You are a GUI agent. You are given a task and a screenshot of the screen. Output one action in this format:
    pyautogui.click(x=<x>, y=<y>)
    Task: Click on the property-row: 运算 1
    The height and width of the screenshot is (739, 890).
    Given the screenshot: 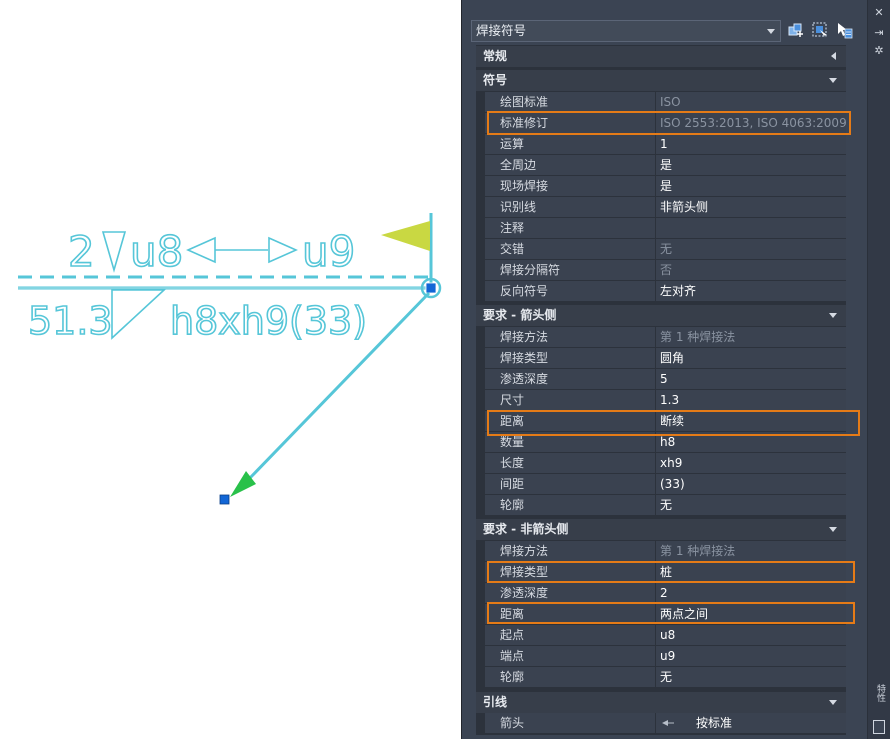 What is the action you would take?
    pyautogui.click(x=661, y=144)
    